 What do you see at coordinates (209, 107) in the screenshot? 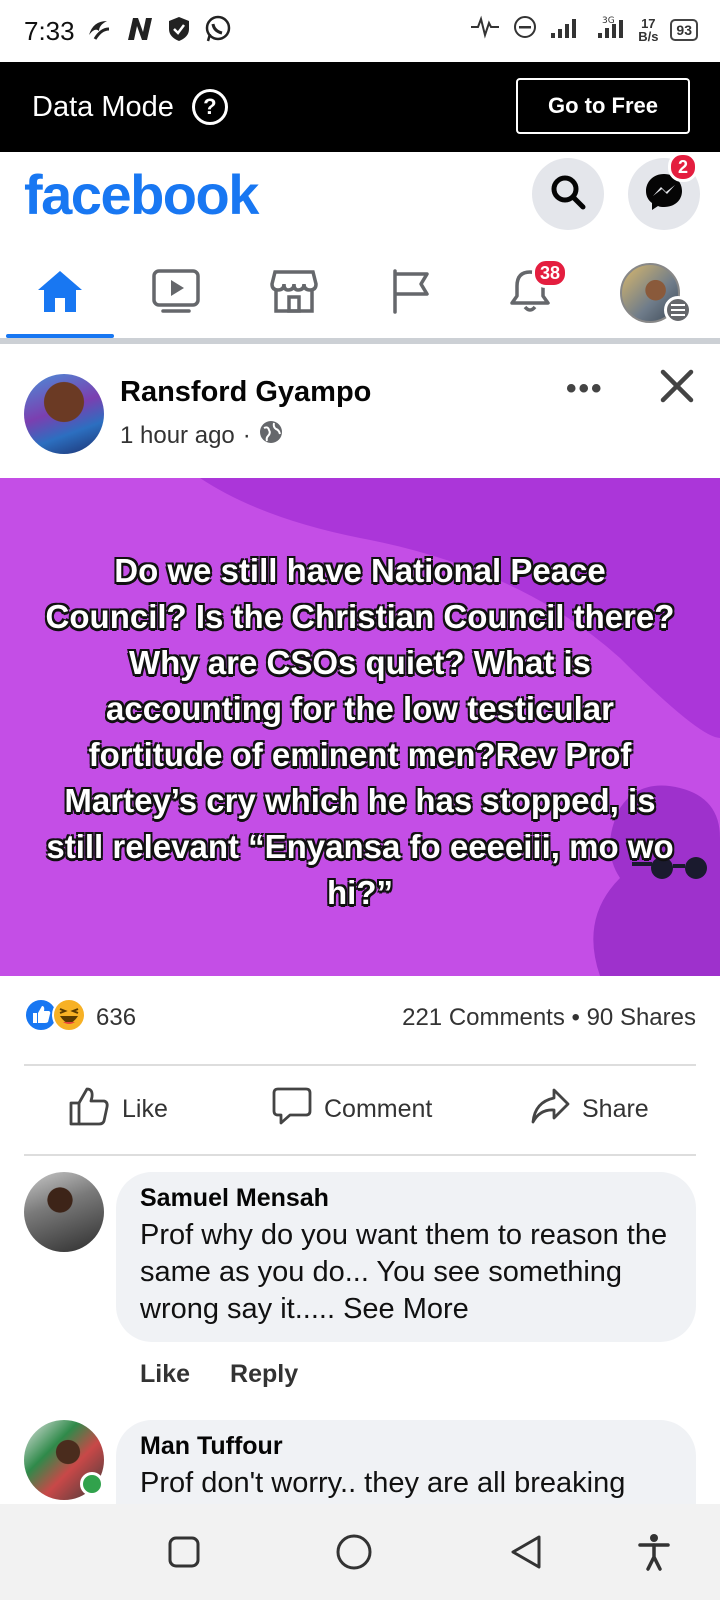
I see `help-icon: ?` at bounding box center [209, 107].